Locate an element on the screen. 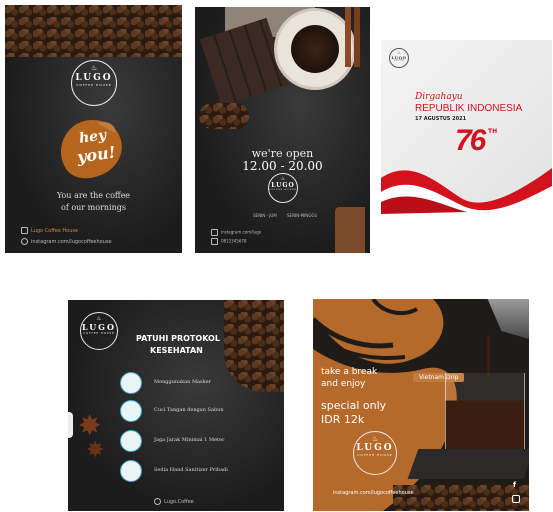 The image size is (553, 512). contact-label-1: instagram.com/lugo is located at coordinates (241, 232).